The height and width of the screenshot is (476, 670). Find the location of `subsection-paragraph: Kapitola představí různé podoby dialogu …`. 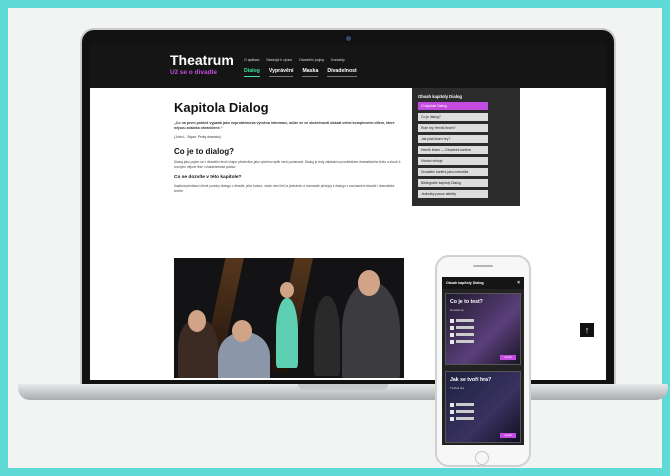

subsection-paragraph: Kapitola představí různé podoby dialogu … is located at coordinates (284, 189).